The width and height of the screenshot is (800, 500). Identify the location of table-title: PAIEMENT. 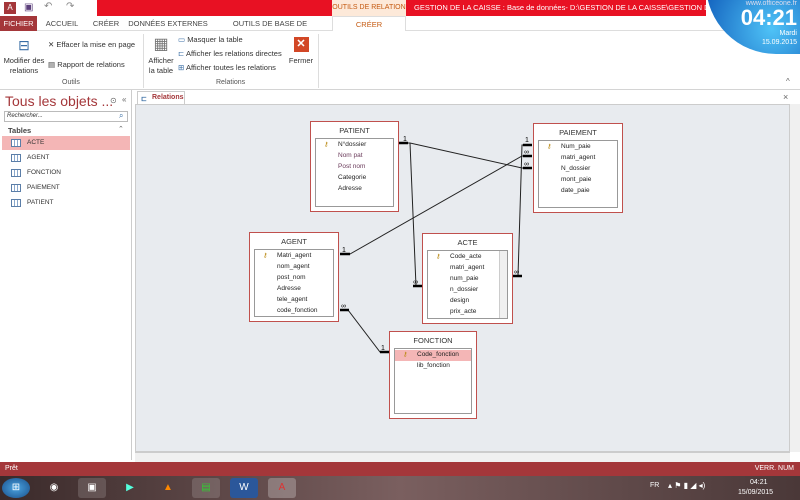
(578, 132).